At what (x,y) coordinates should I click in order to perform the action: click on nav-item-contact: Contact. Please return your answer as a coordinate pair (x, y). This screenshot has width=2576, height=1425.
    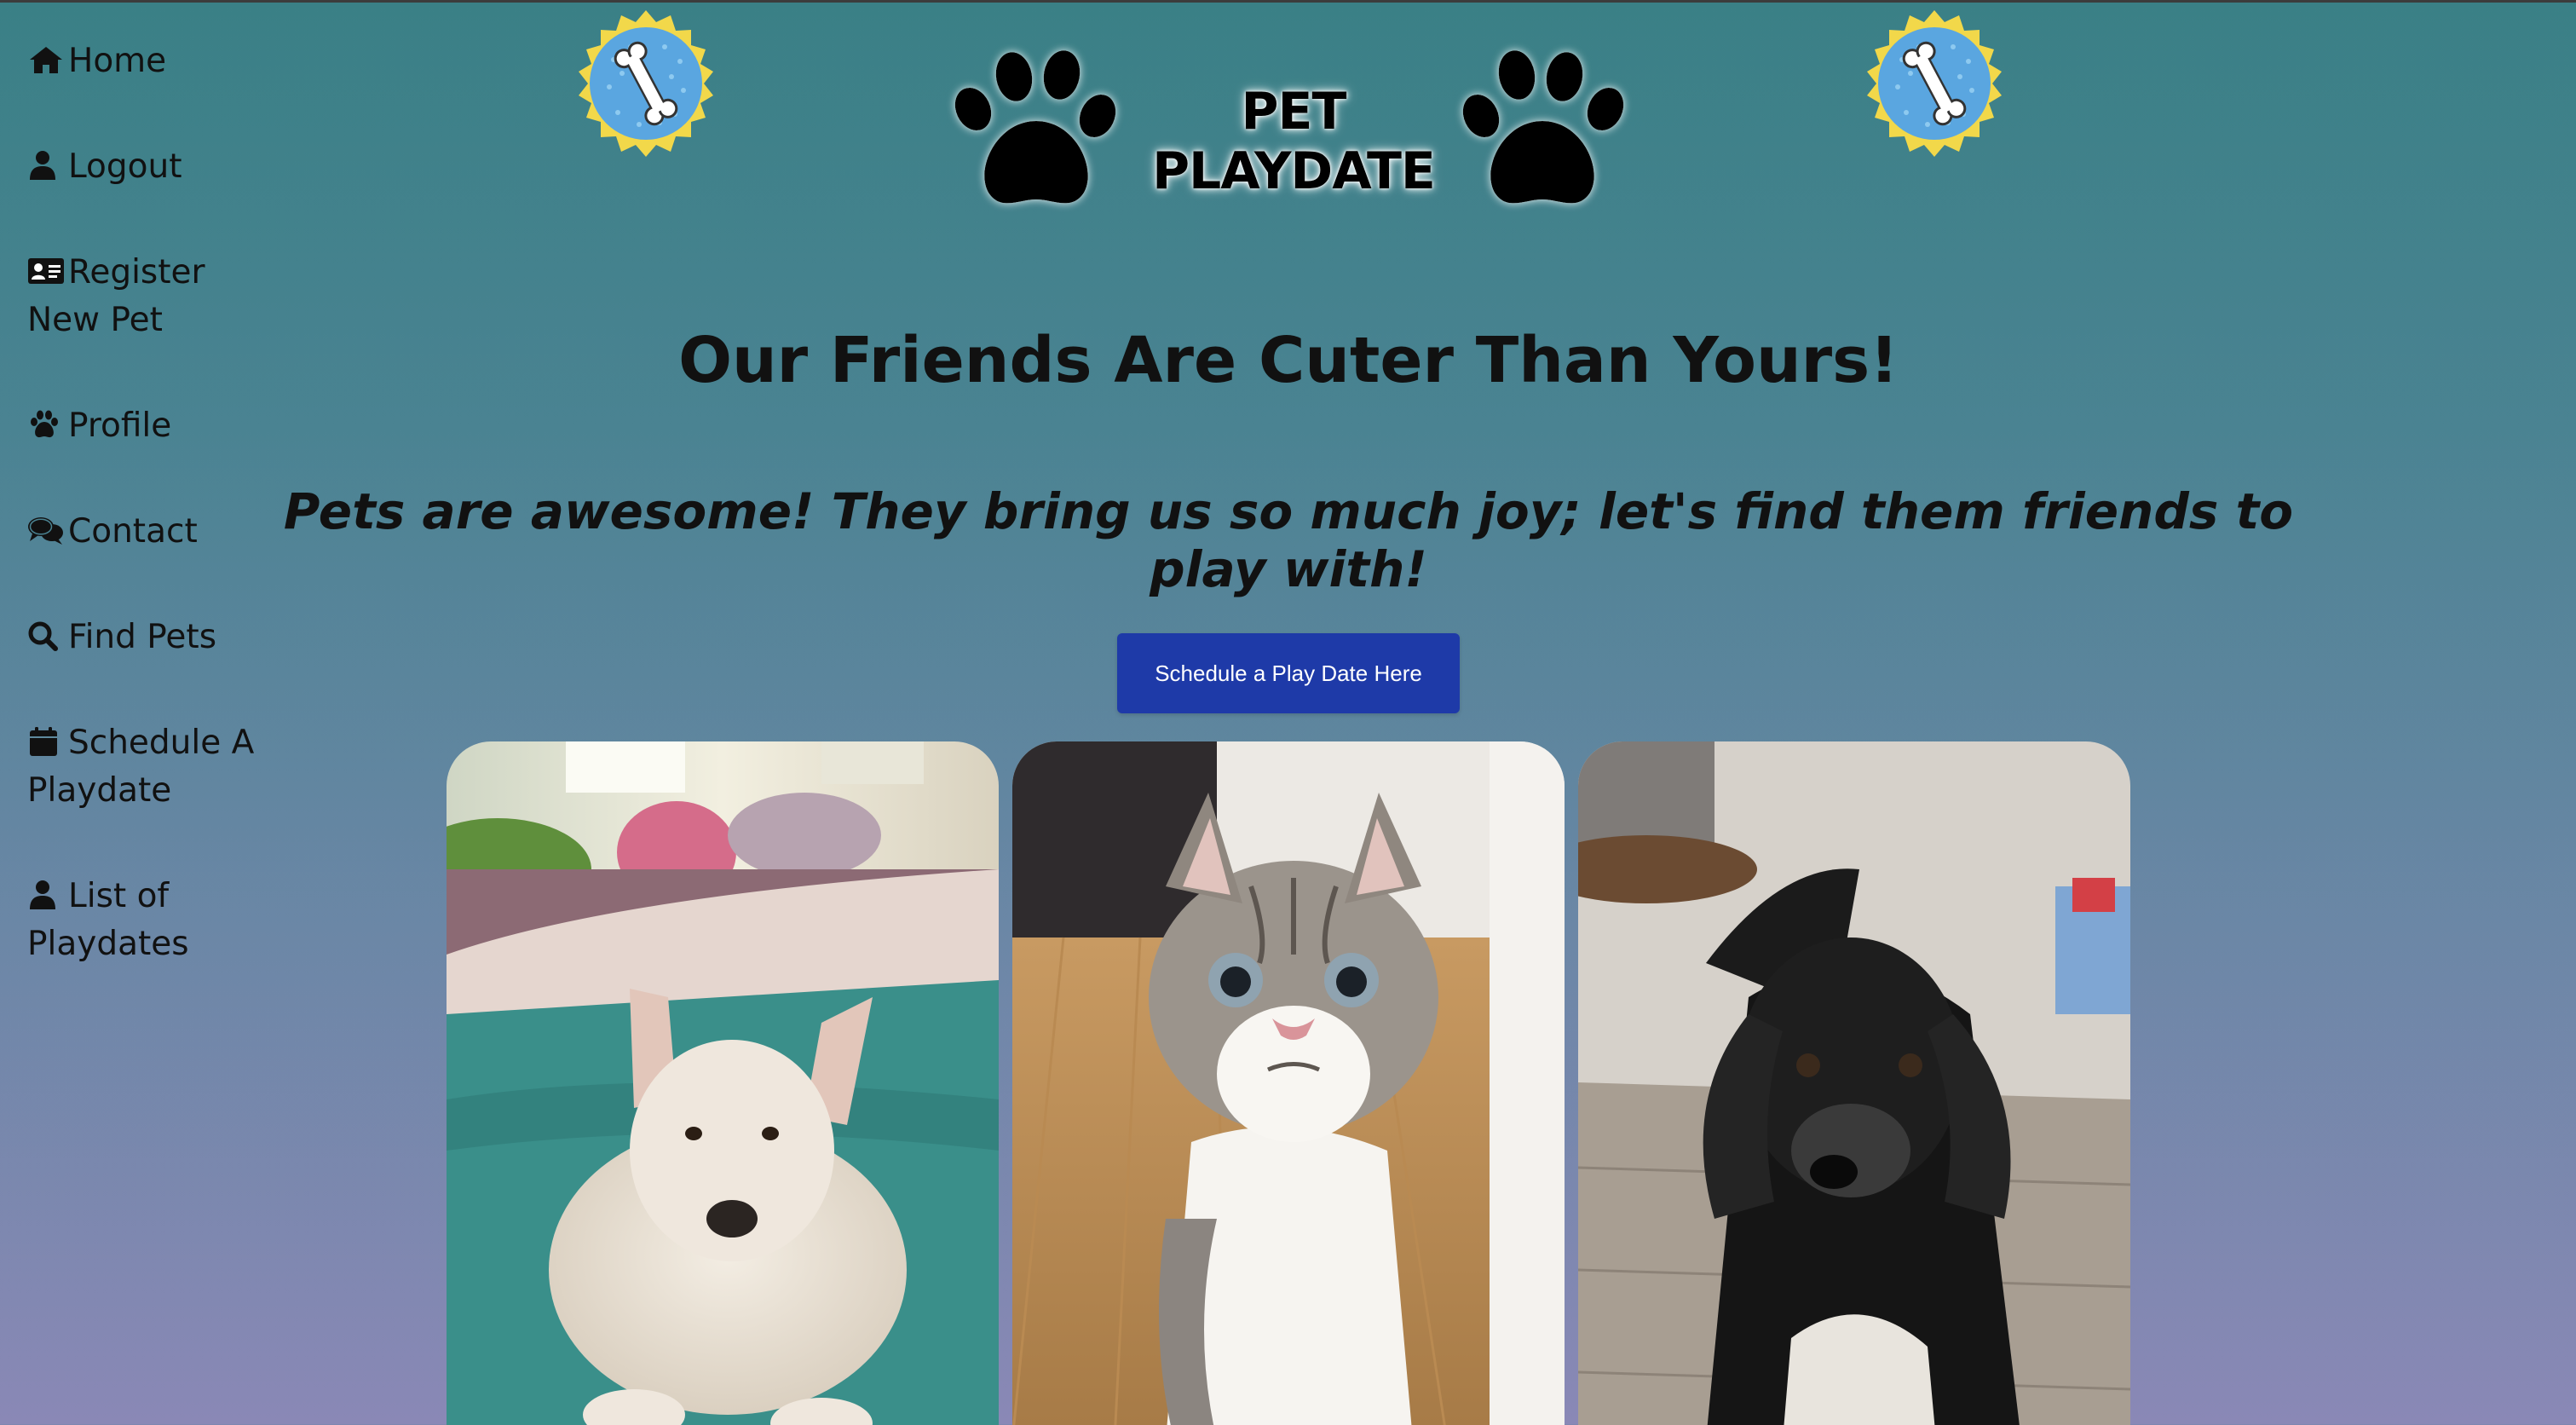
    Looking at the image, I should click on (150, 532).